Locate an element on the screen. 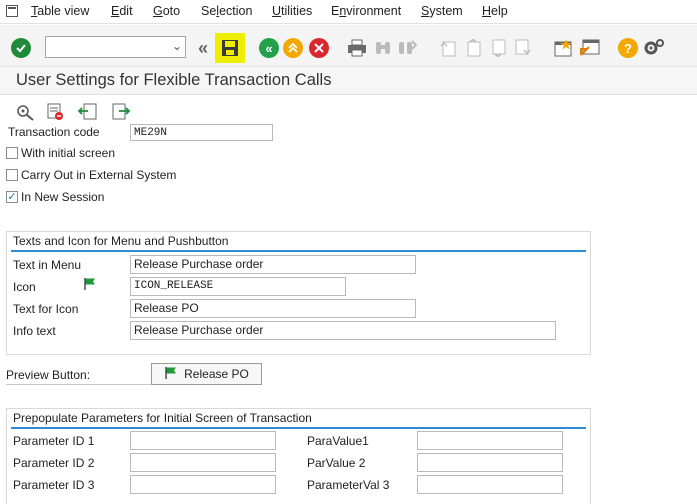 Image resolution: width=697 pixels, height=504 pixels. carry-out-external-label: Carry Out in External System is located at coordinates (99, 175).